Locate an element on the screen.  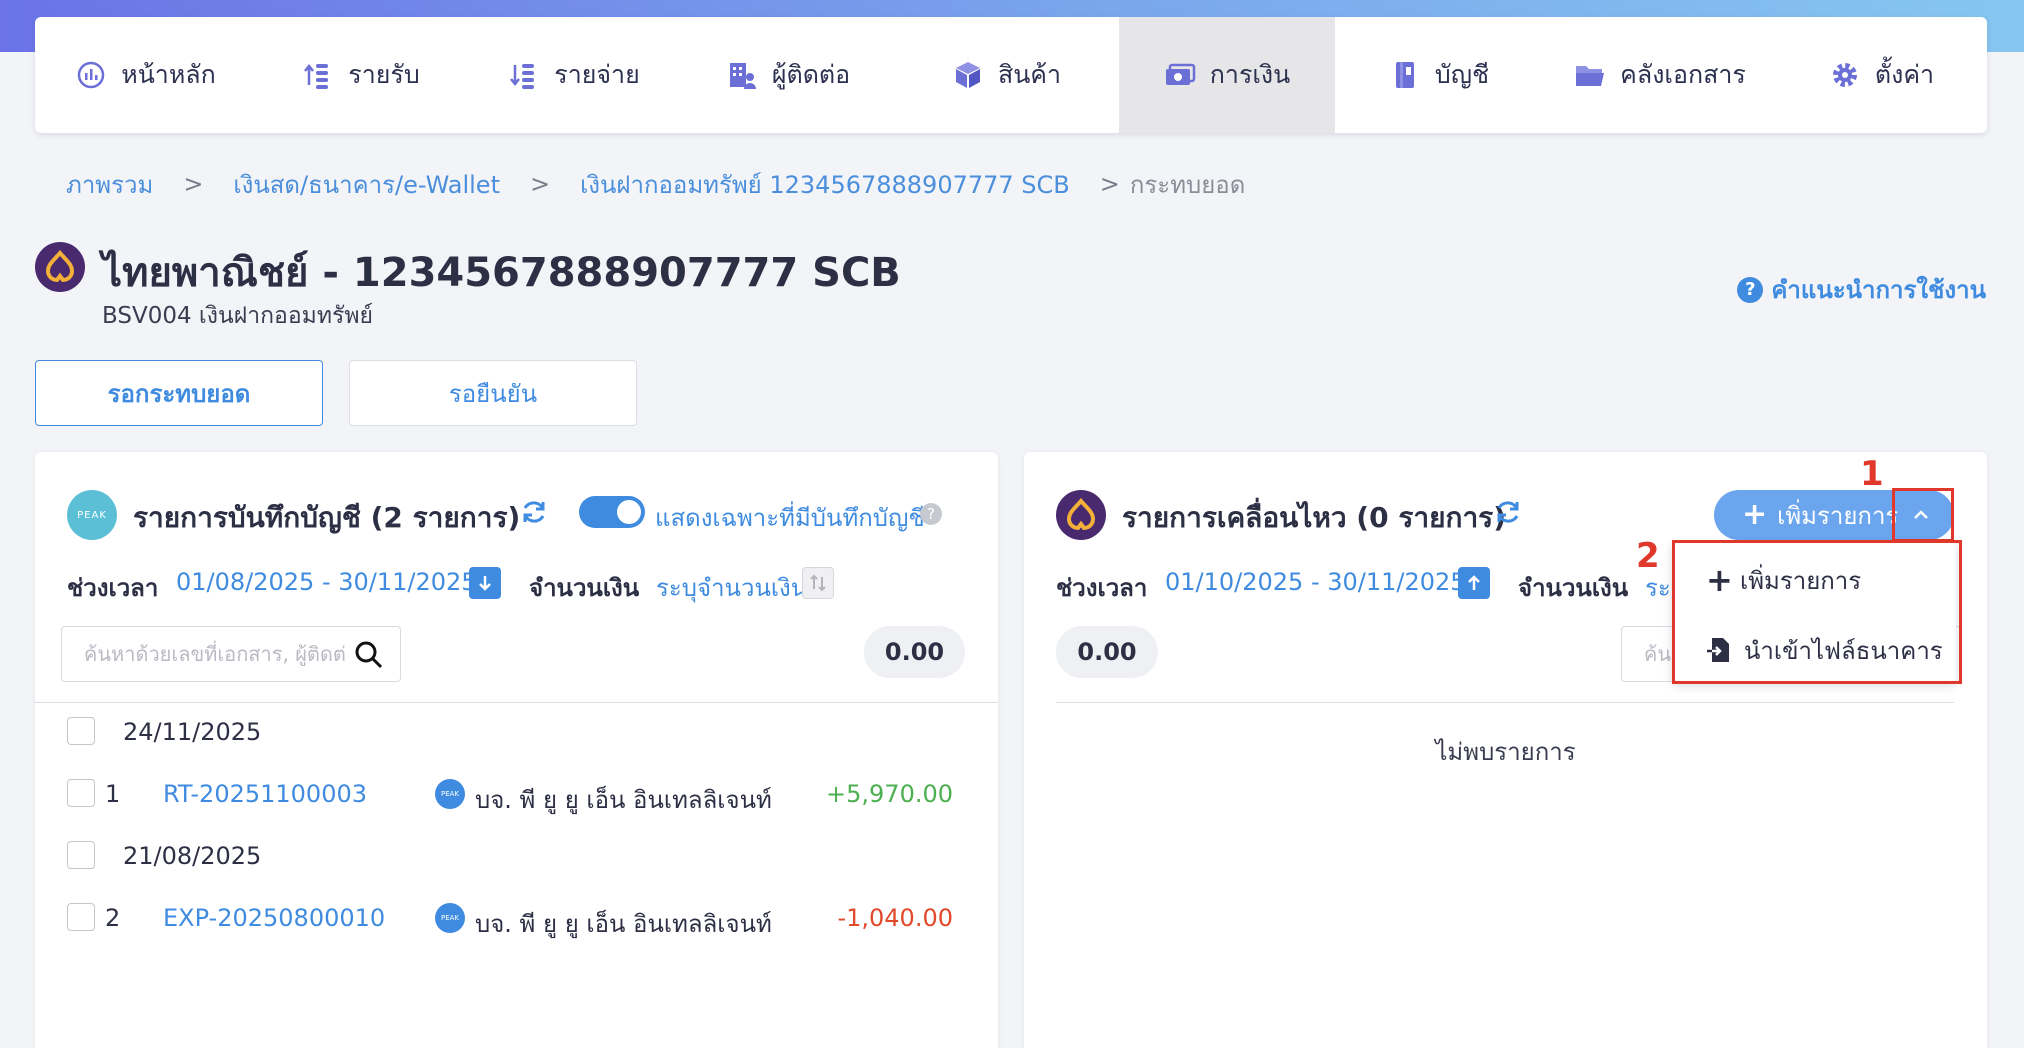
arrow-down-icon is located at coordinates (485, 583).